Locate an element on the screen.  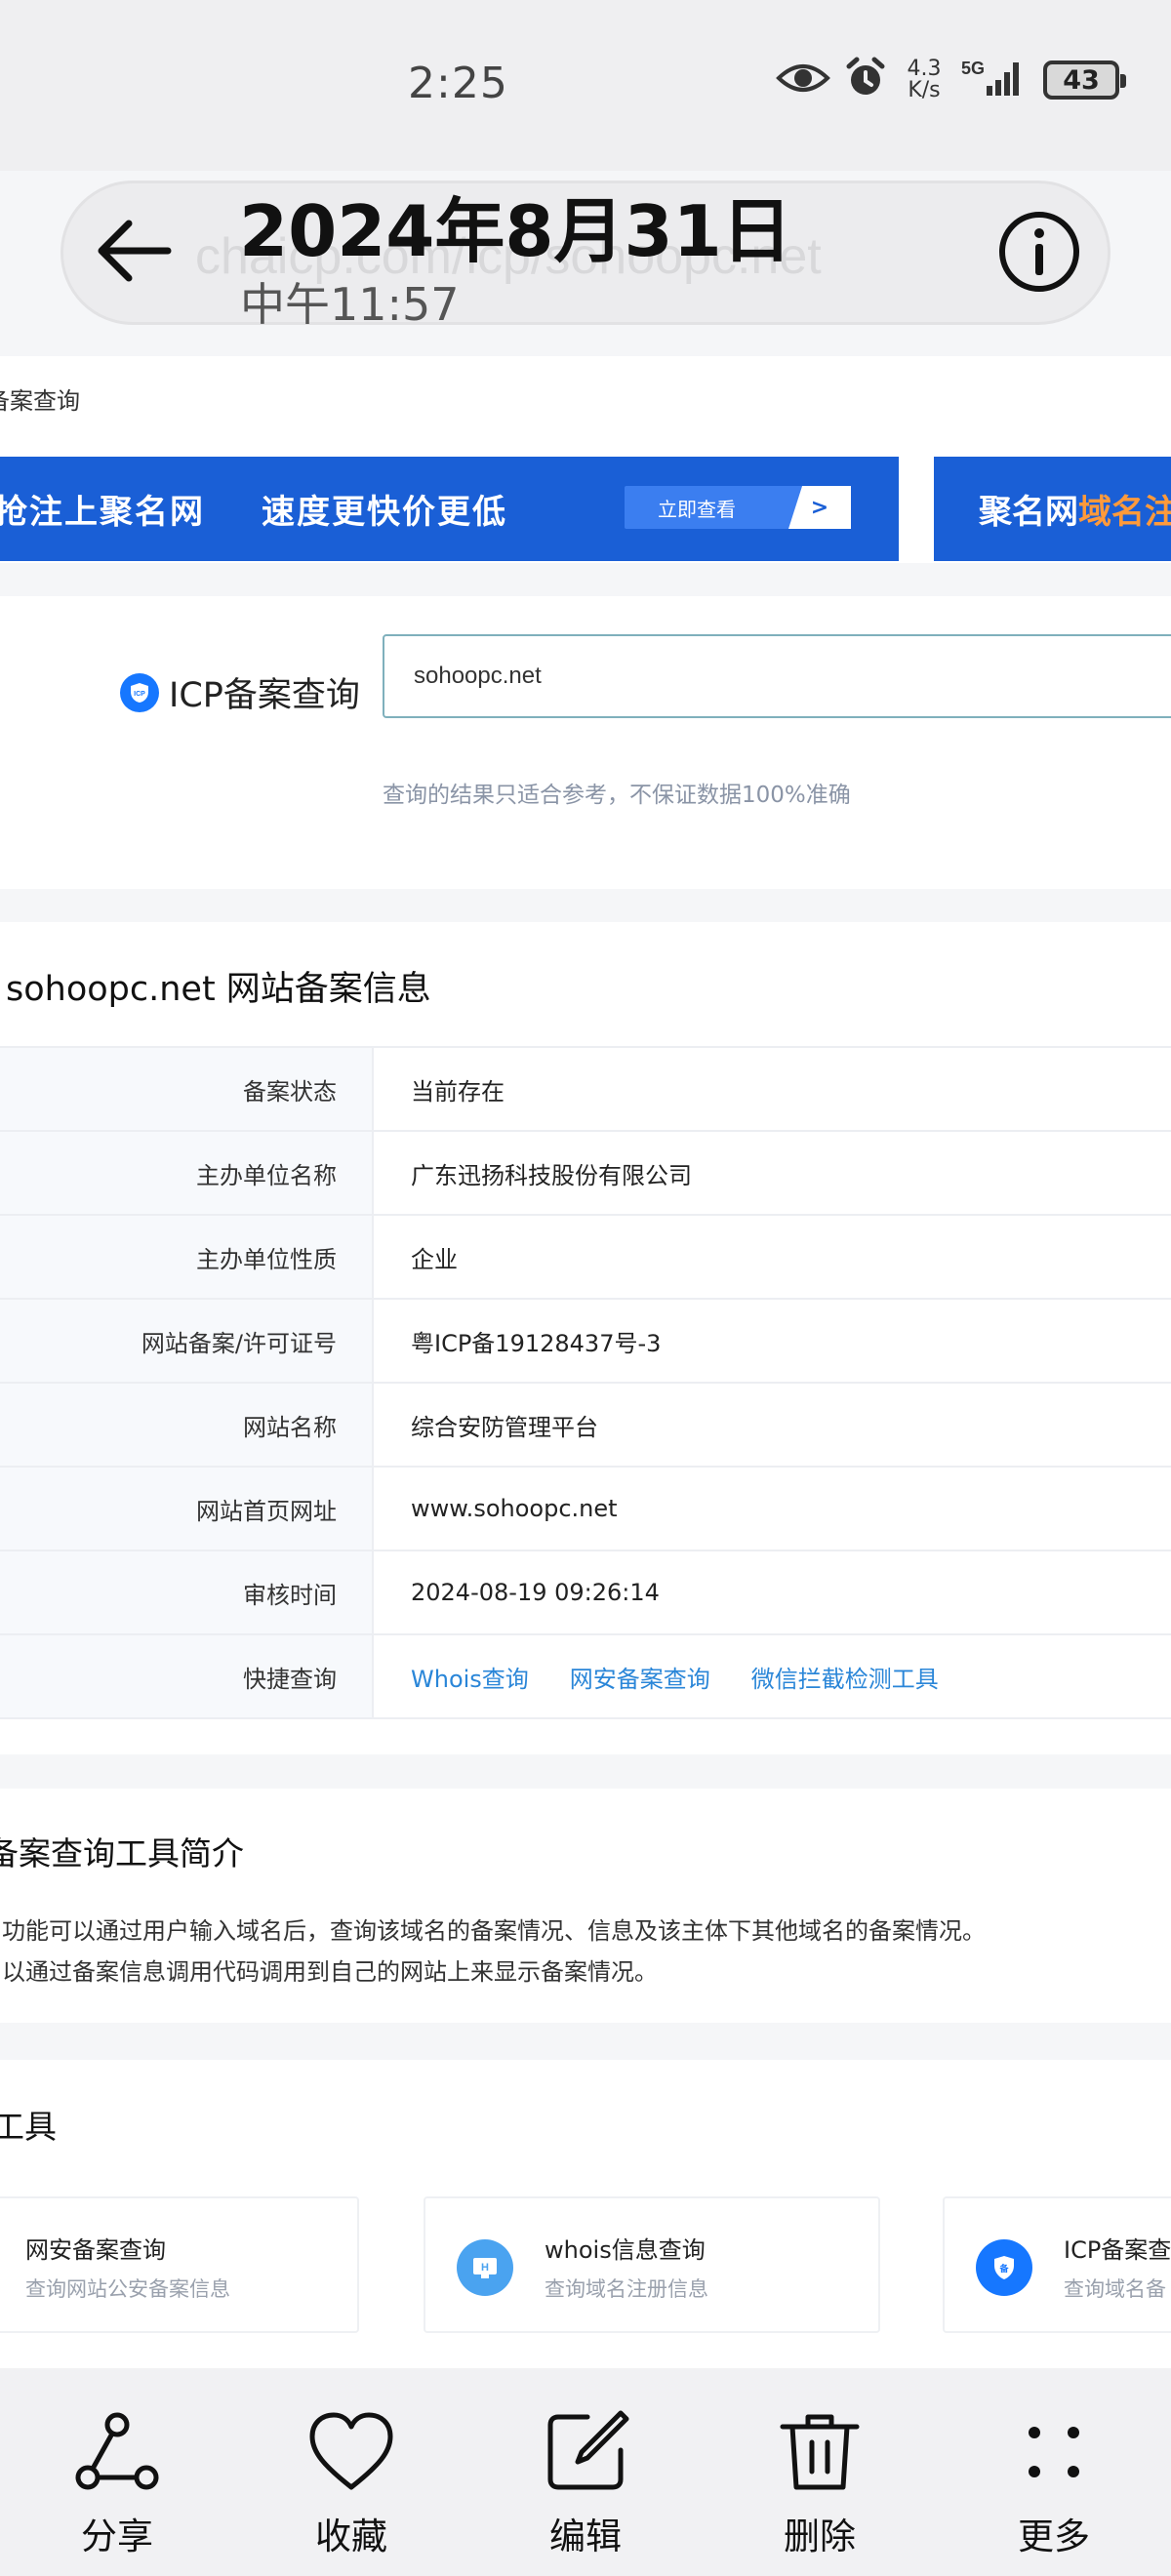
intro-title: 备案查询工具简介 is located at coordinates (122, 1853).